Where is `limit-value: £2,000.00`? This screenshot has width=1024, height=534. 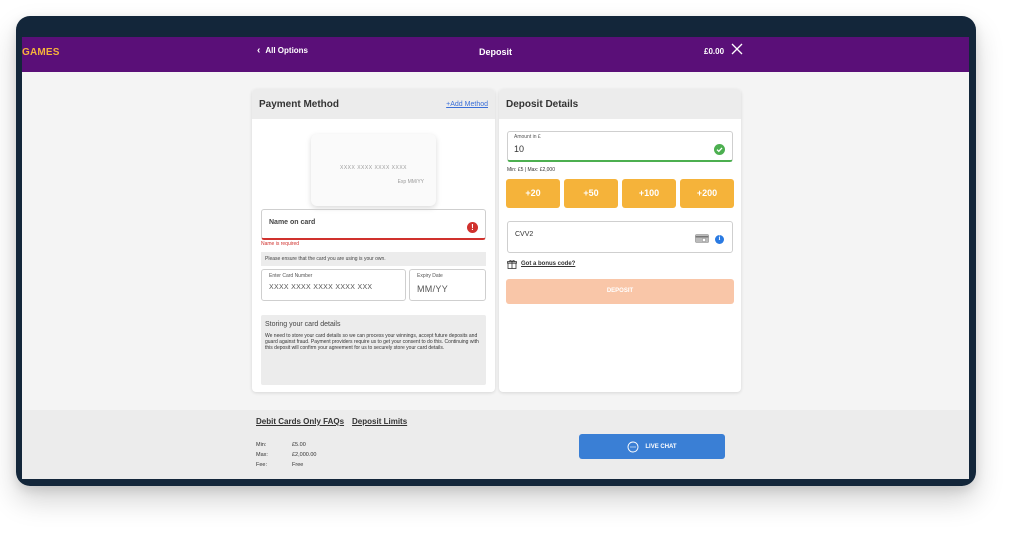 limit-value: £2,000.00 is located at coordinates (304, 455).